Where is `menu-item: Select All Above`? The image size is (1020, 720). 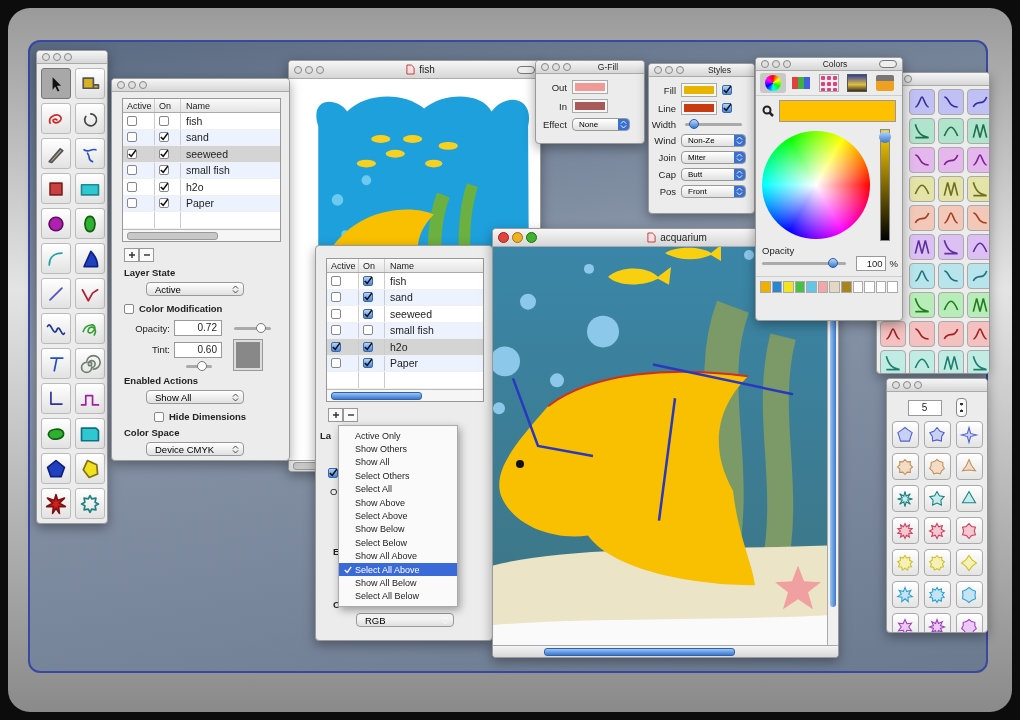 menu-item: Select All Above is located at coordinates (398, 569).